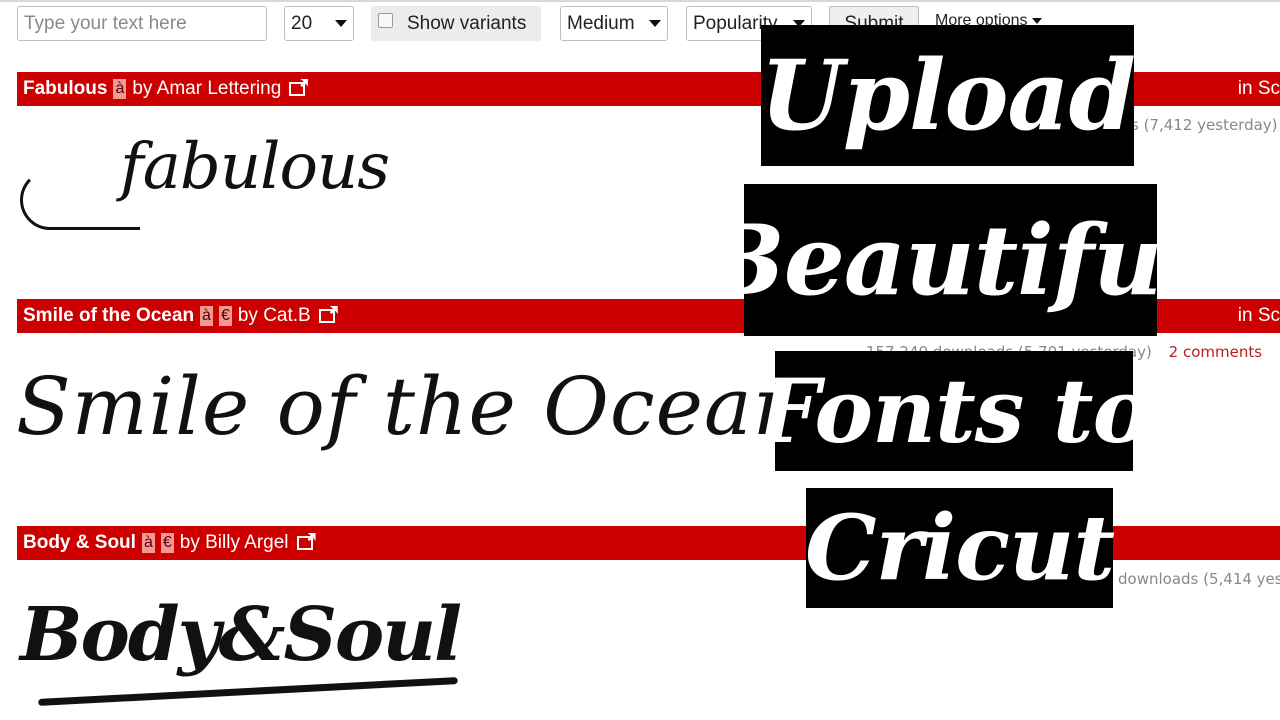  I want to click on size-select: Medium, so click(614, 23).